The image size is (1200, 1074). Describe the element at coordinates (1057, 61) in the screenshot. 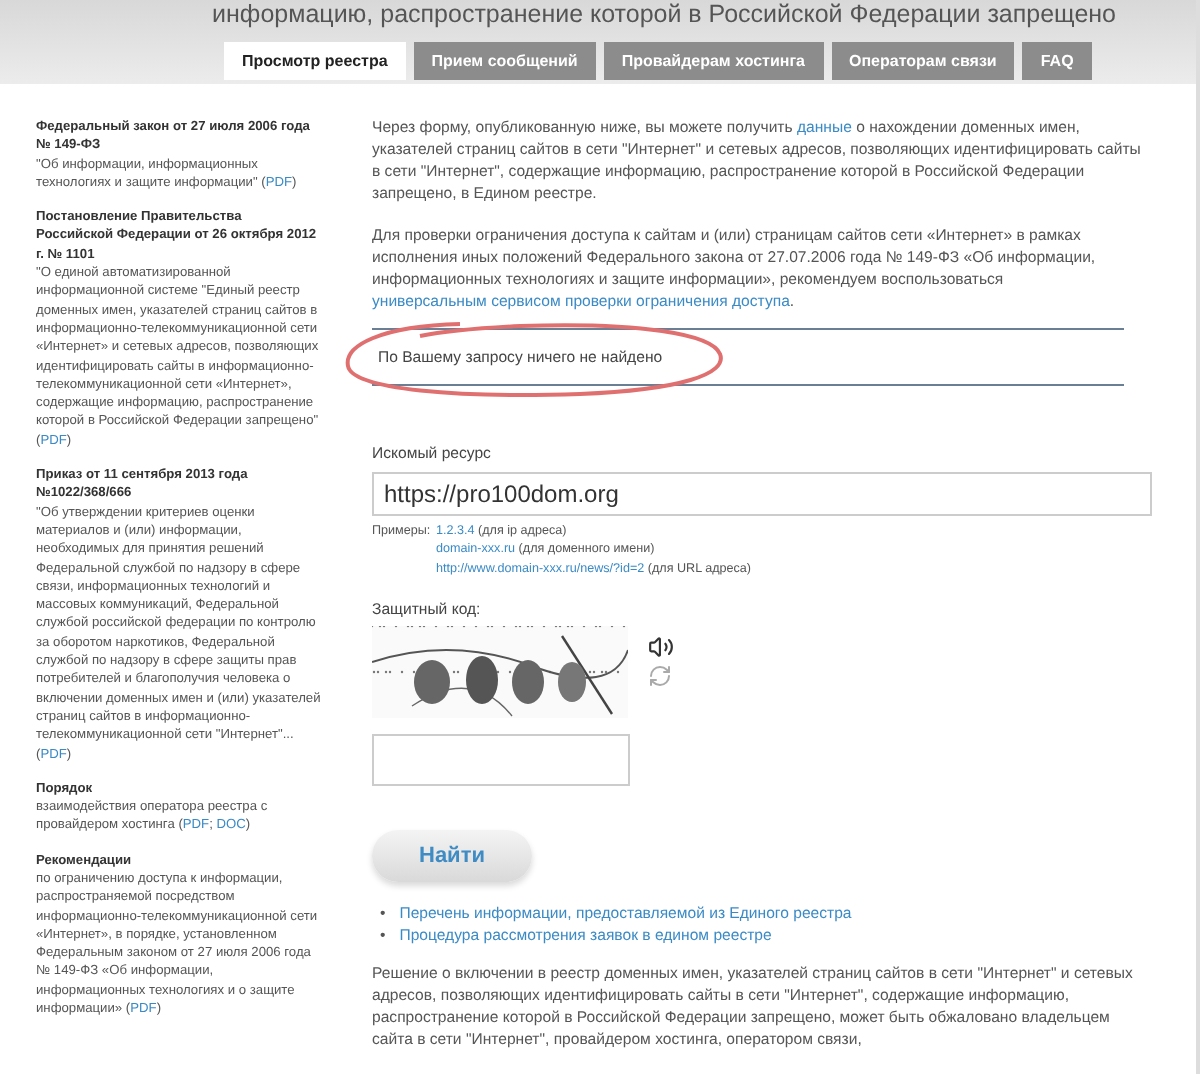

I see `tab: FAQ` at that location.